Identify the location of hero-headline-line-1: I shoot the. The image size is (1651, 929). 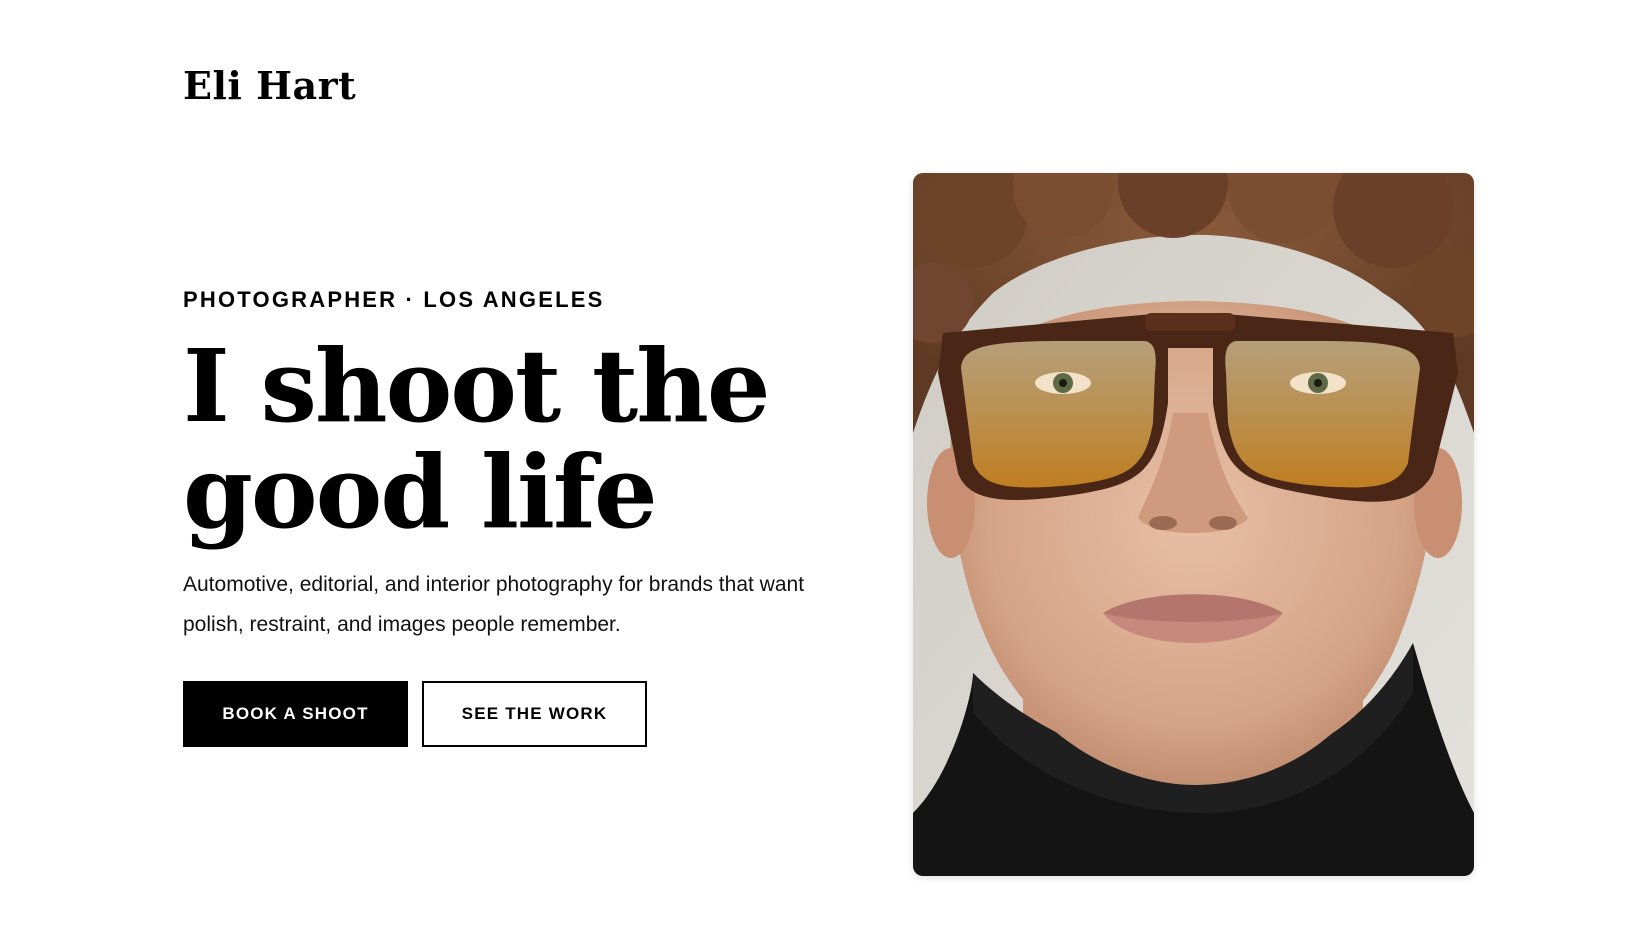
(477, 386).